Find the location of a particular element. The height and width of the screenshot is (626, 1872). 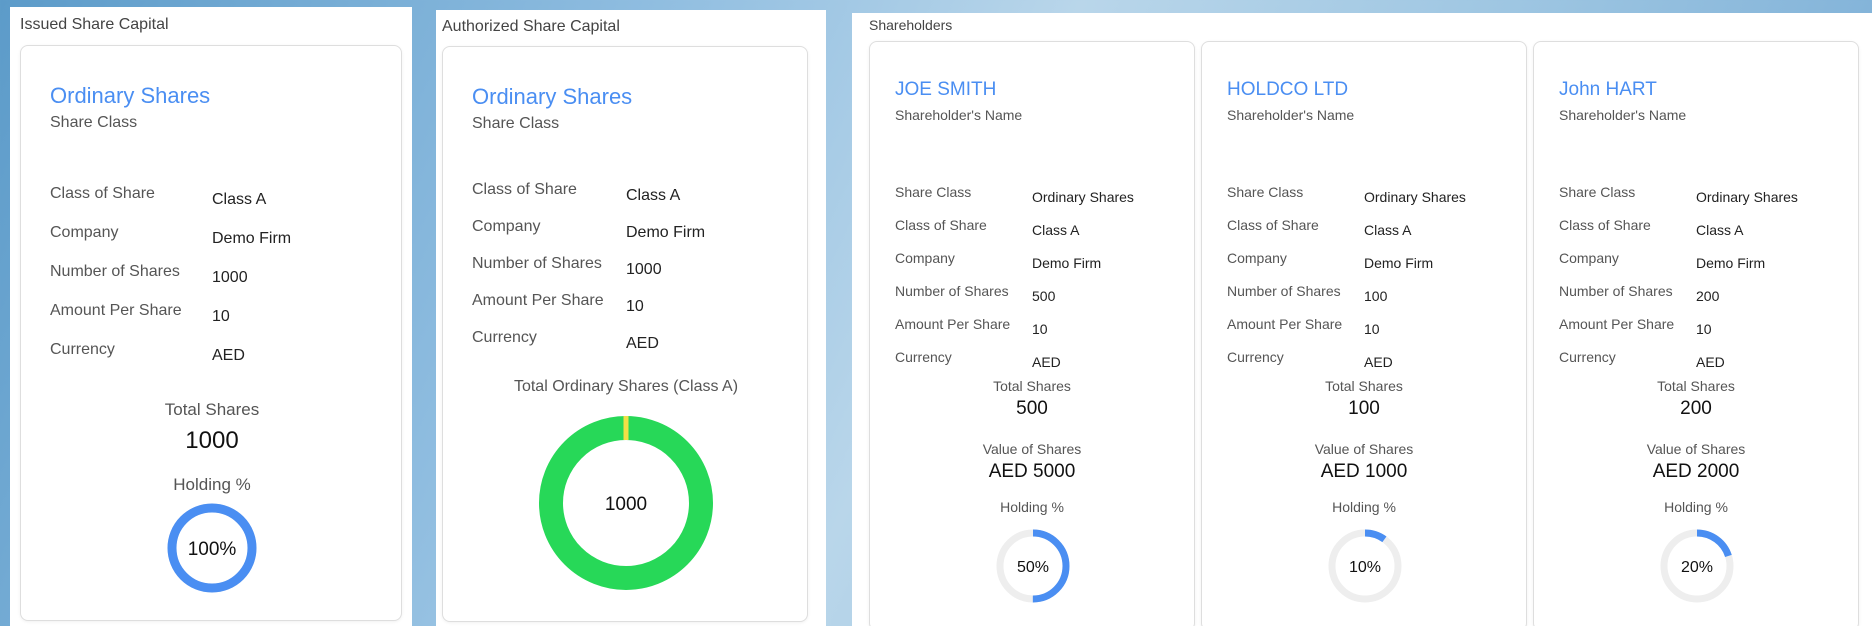

authorized-currency-label: Currency is located at coordinates (504, 337).